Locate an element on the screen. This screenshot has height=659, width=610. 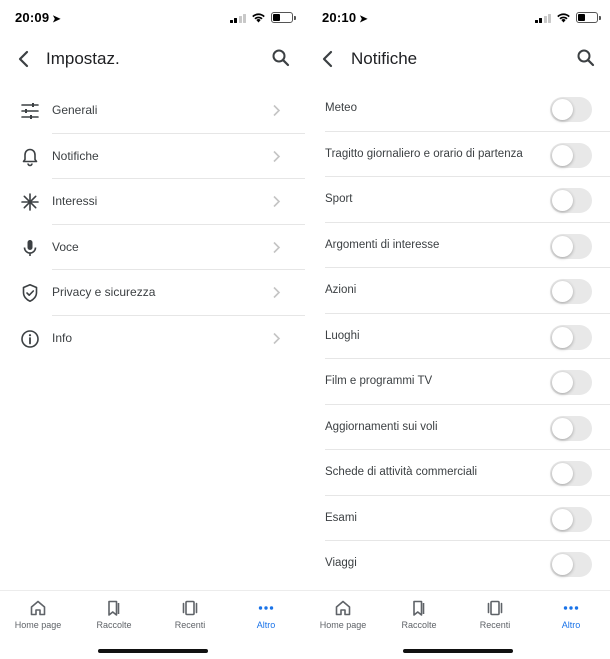
notification-setting-row: Argomenti di interesse is located at coordinates (457, 245).